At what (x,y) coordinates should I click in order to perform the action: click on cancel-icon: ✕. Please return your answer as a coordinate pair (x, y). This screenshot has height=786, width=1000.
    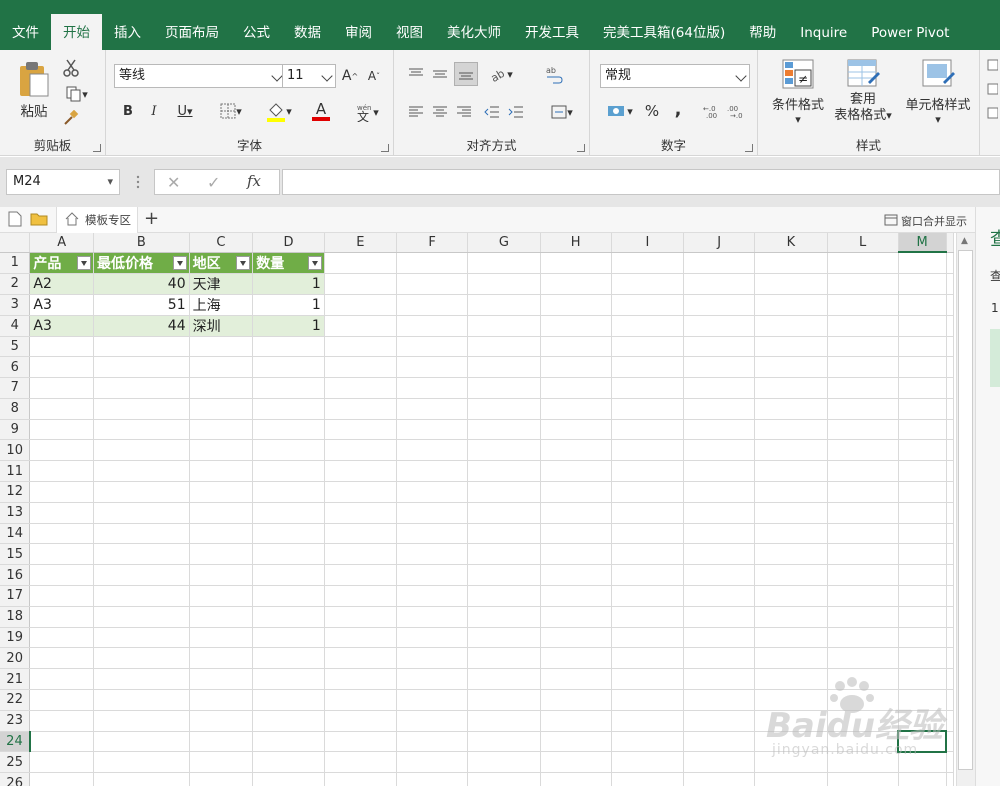
    Looking at the image, I should click on (173, 182).